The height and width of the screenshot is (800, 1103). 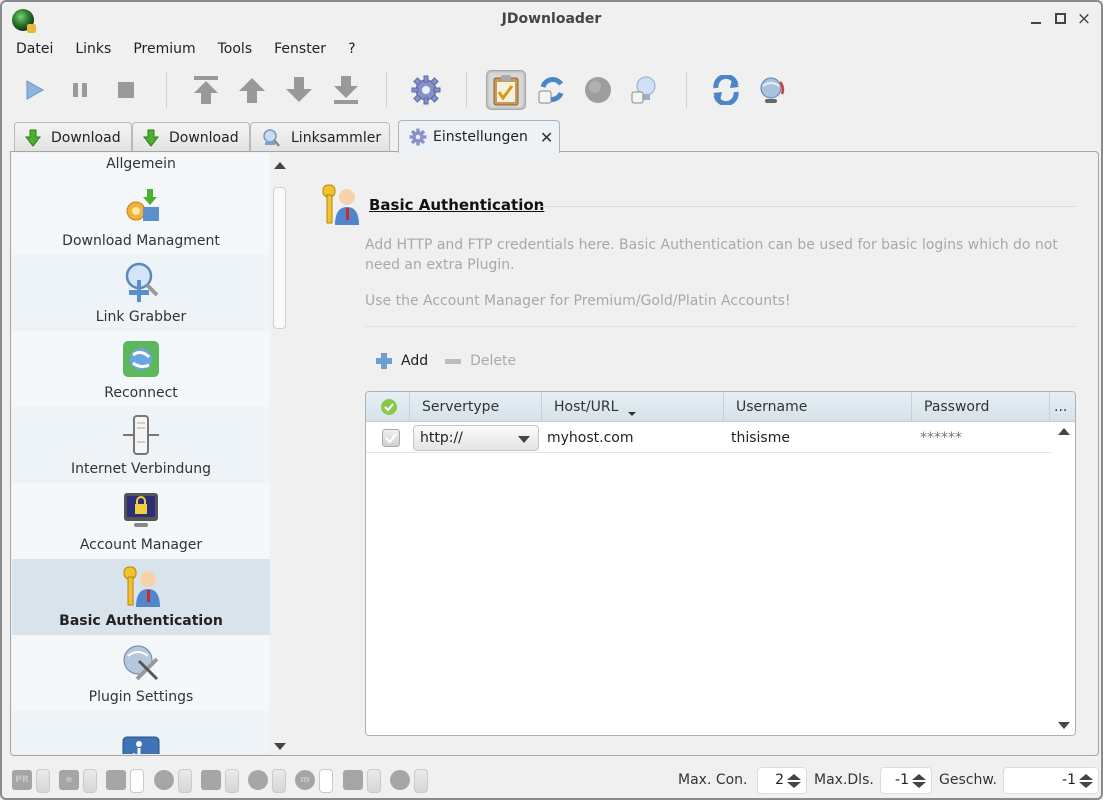 I want to click on sidebar-item-internet-verbindung: Internet Verbindung, so click(x=141, y=445).